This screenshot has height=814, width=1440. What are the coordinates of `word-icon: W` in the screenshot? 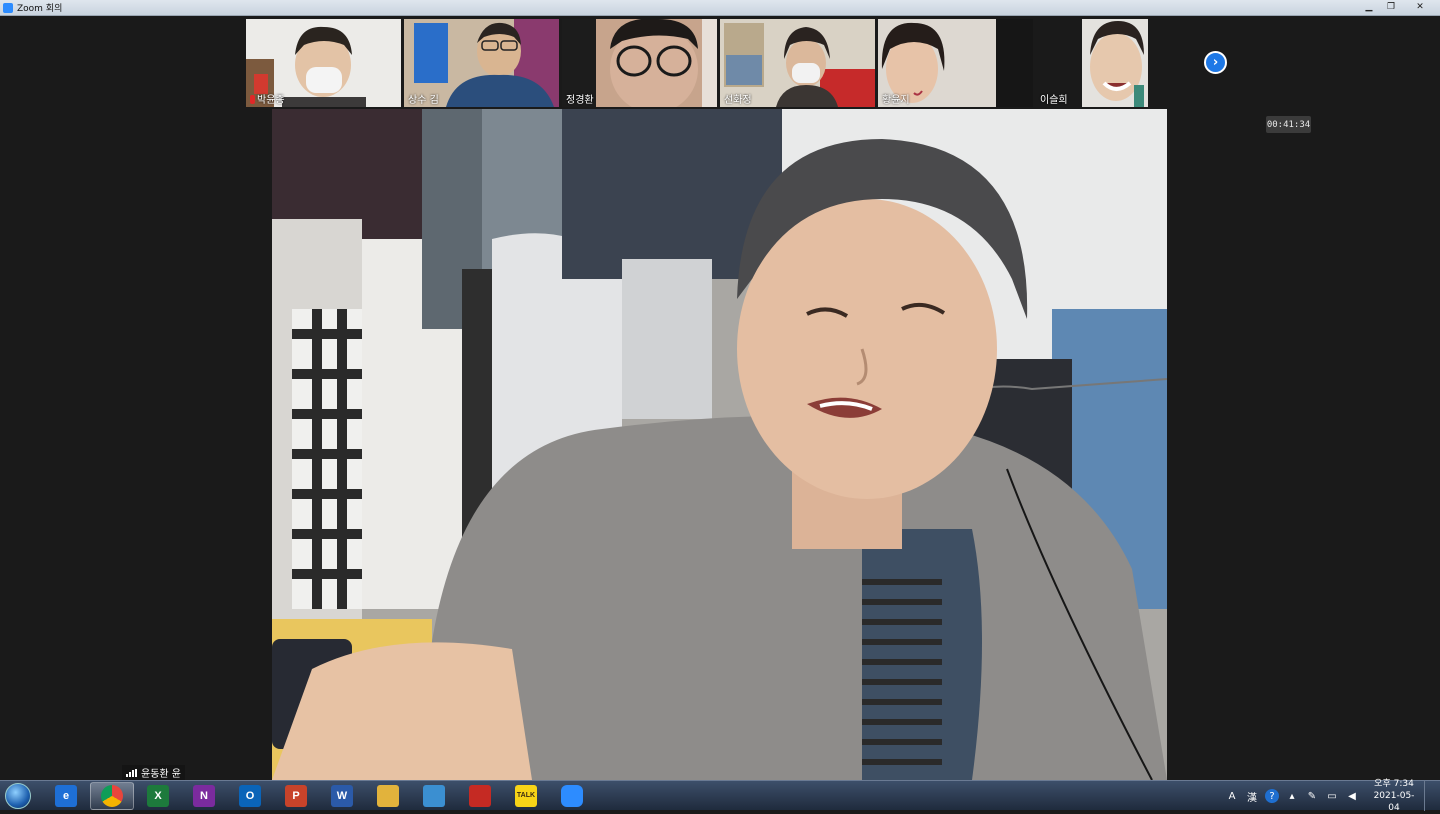 It's located at (342, 795).